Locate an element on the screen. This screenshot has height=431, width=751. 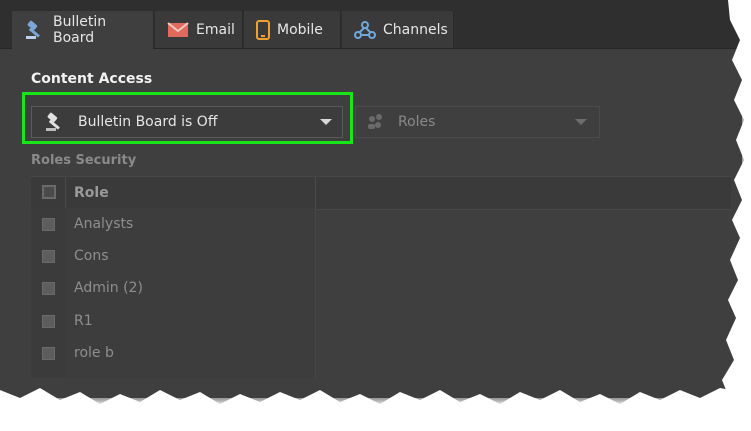
role-name: R1 is located at coordinates (83, 321).